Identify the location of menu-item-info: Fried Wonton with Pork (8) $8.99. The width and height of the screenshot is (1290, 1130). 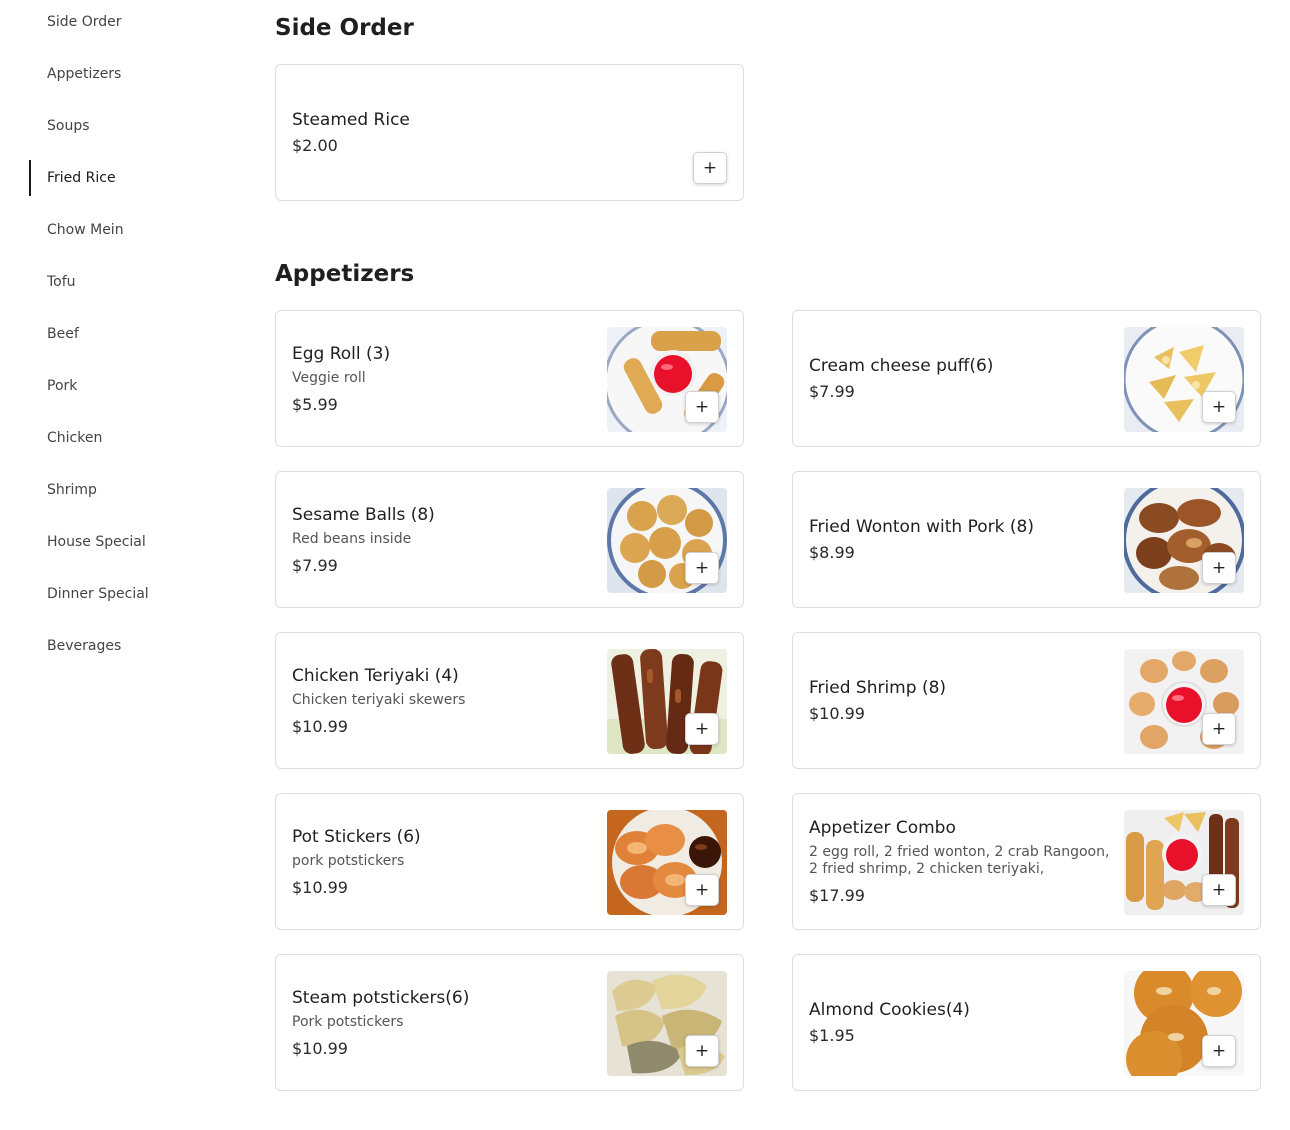
(964, 539).